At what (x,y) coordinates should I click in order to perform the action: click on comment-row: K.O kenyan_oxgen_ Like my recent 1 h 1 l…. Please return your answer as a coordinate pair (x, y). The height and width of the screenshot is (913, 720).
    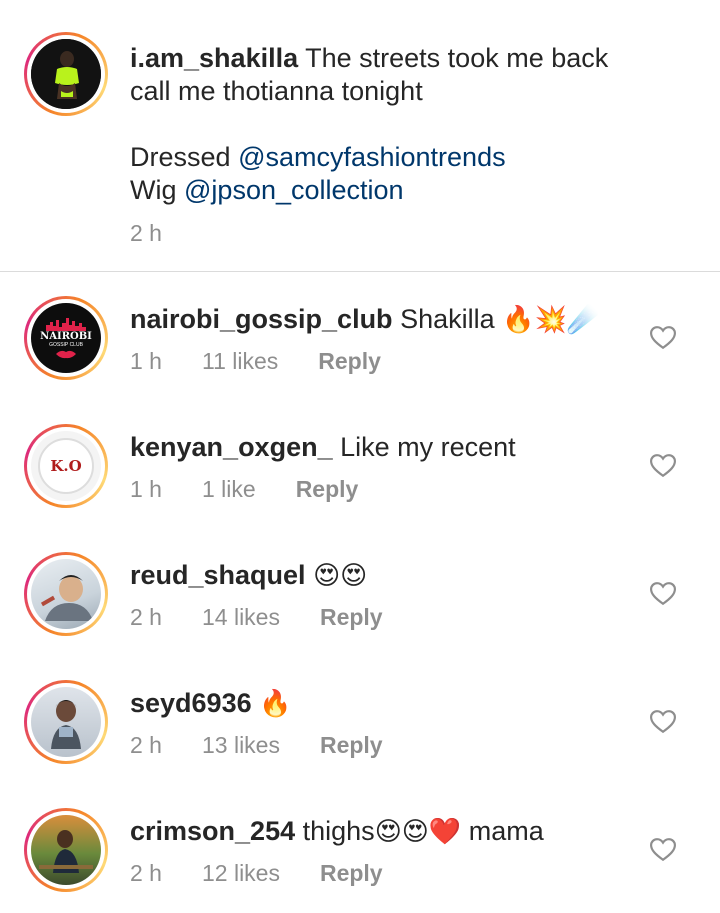
    Looking at the image, I should click on (360, 488).